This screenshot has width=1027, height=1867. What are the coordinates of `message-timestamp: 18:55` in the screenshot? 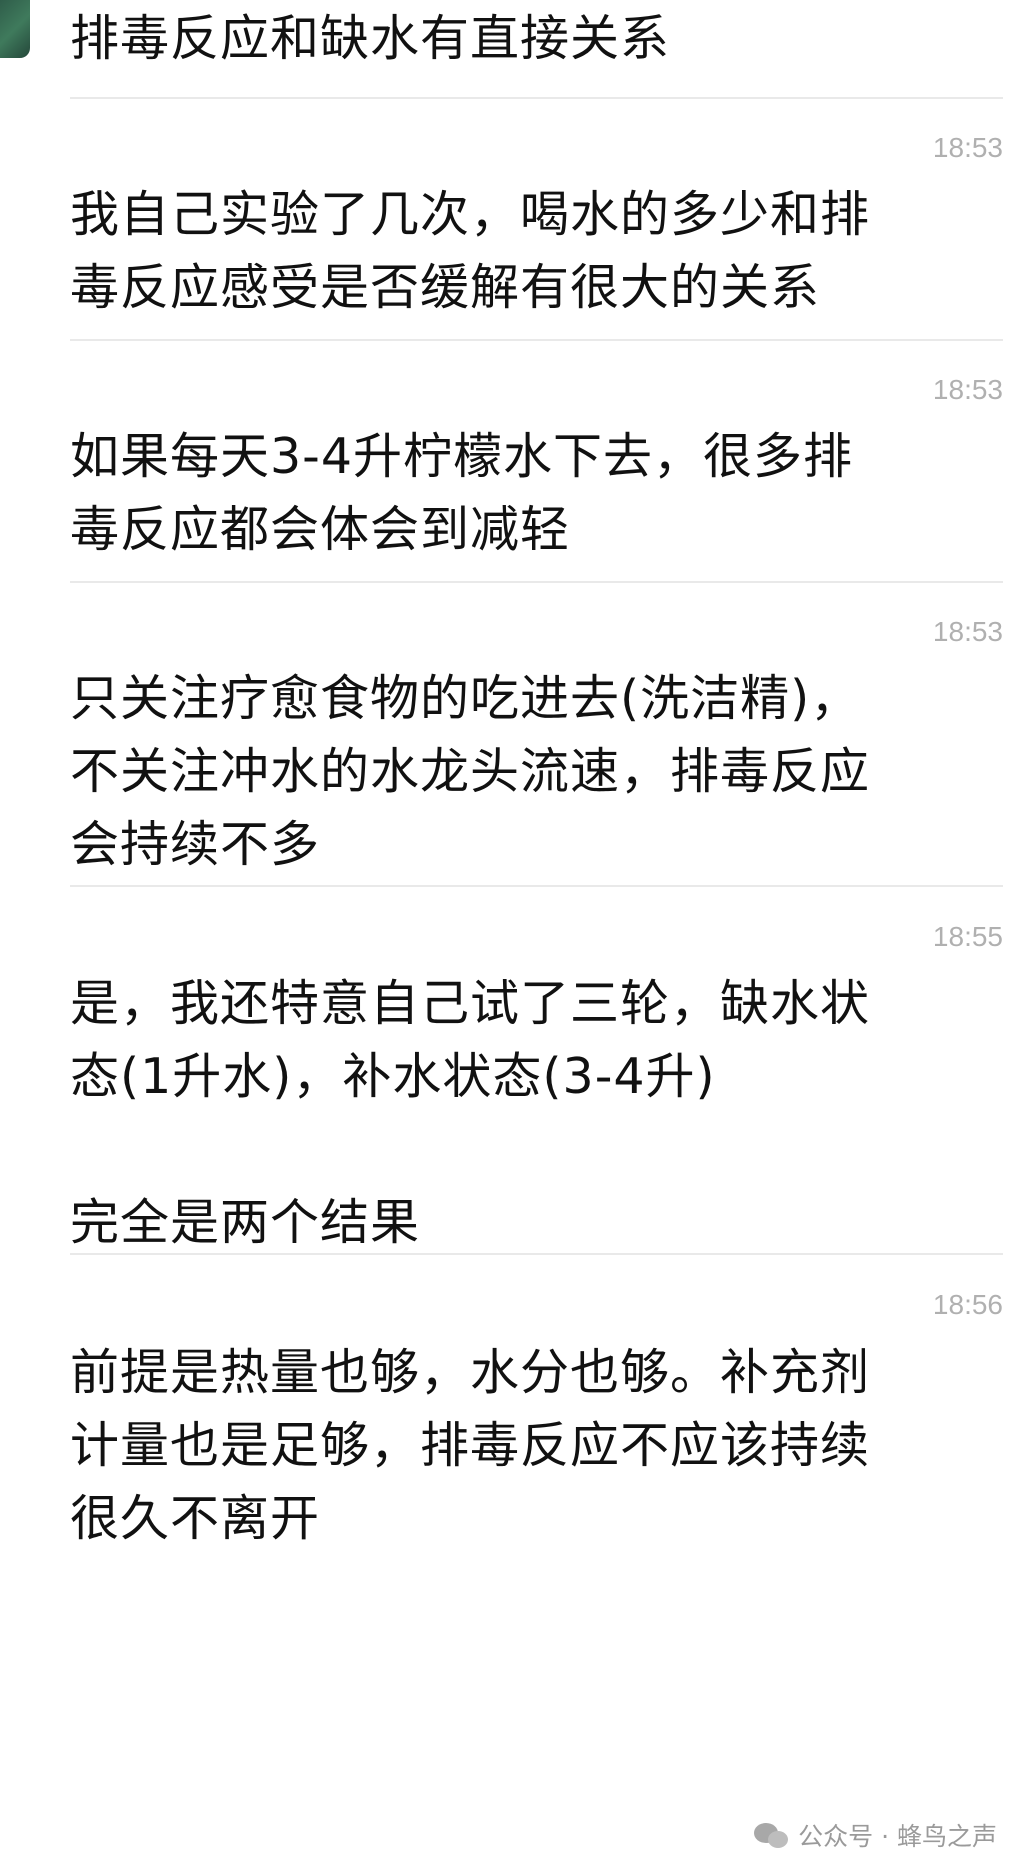 It's located at (967, 936).